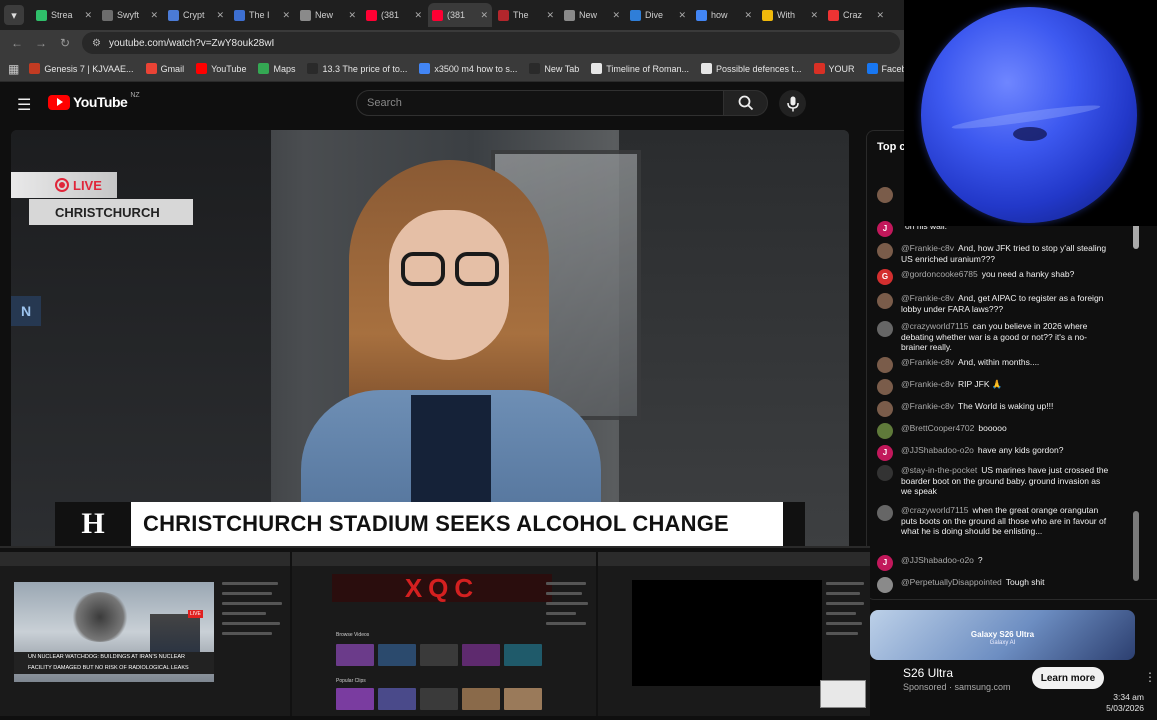 The width and height of the screenshot is (1157, 720). I want to click on bookmark-item: YOUR, so click(834, 68).